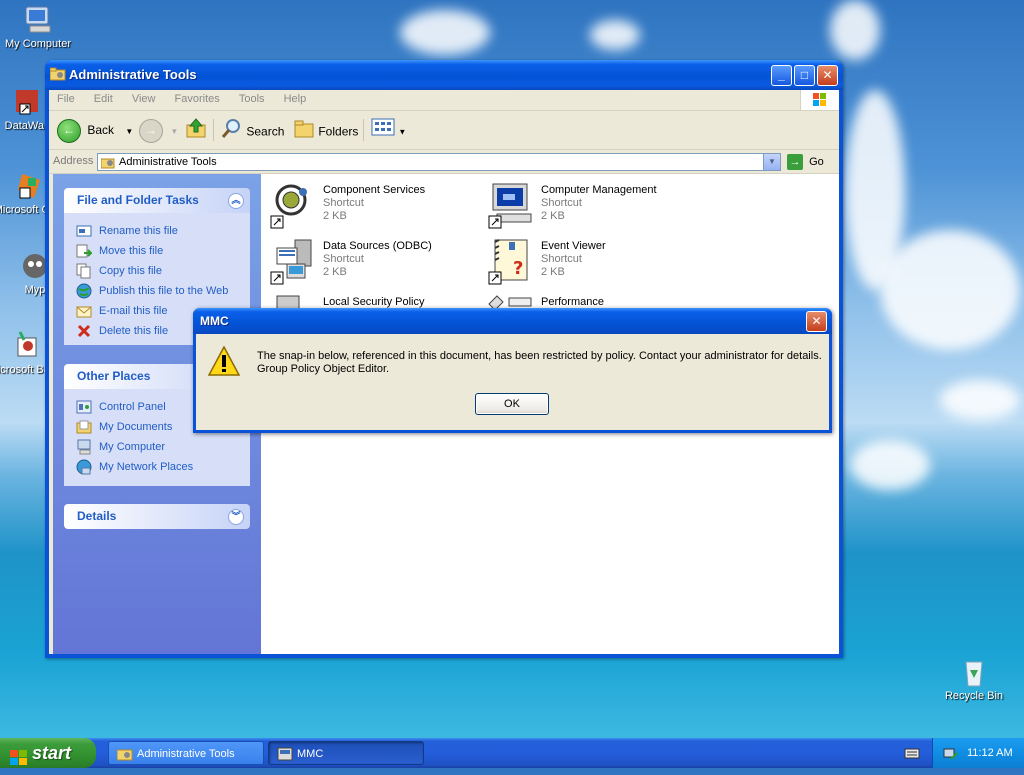 This screenshot has height=775, width=1024. I want to click on shortcut-icon, so click(26, 102).